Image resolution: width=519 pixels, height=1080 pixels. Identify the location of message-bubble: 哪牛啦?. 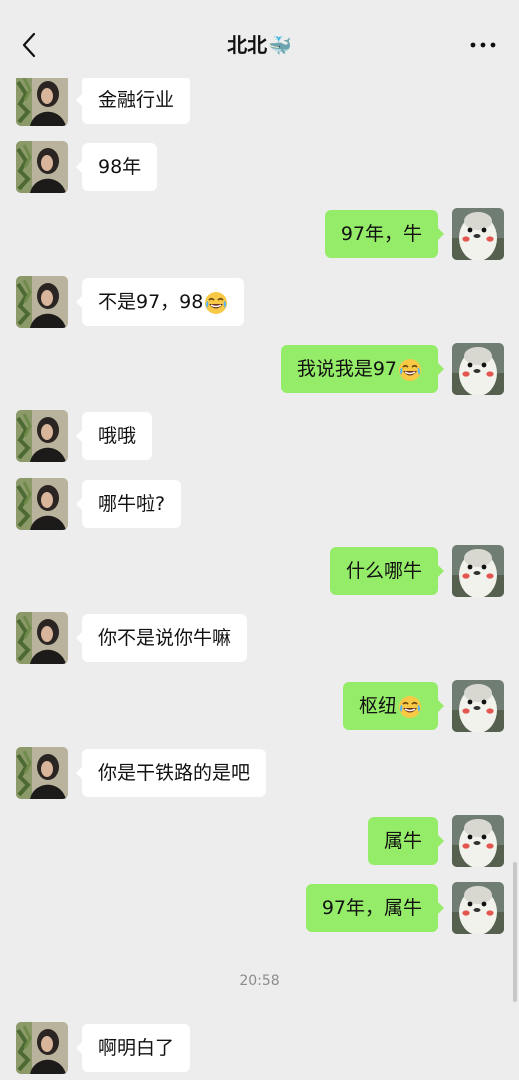
(128, 504).